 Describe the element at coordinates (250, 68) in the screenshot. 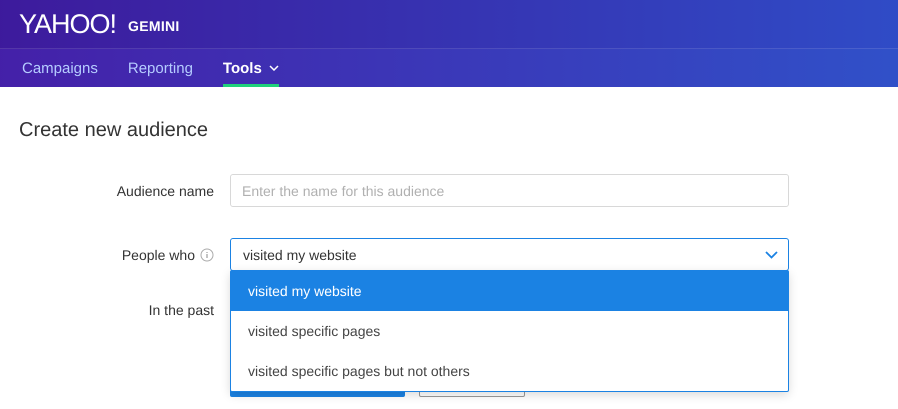

I see `nav-tab: Tools` at that location.